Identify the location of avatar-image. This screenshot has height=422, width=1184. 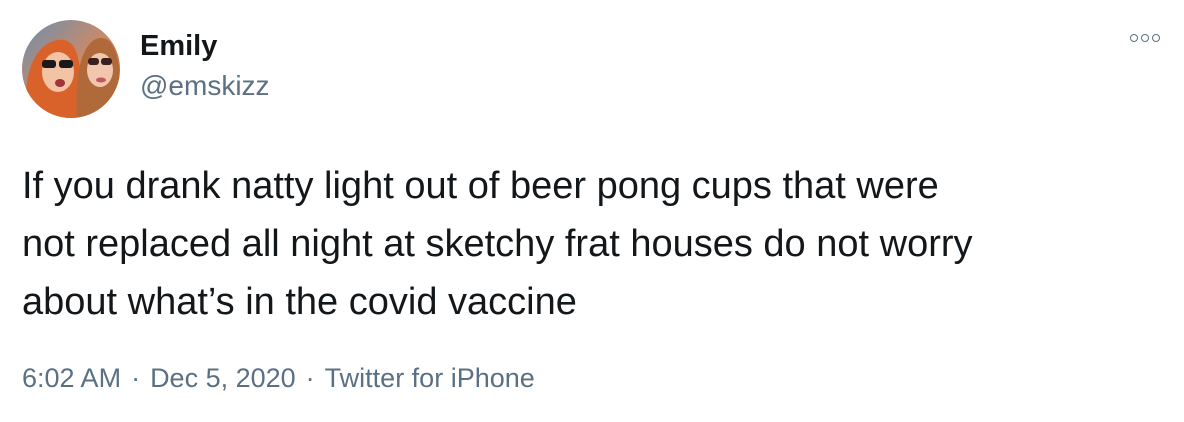
(71, 69).